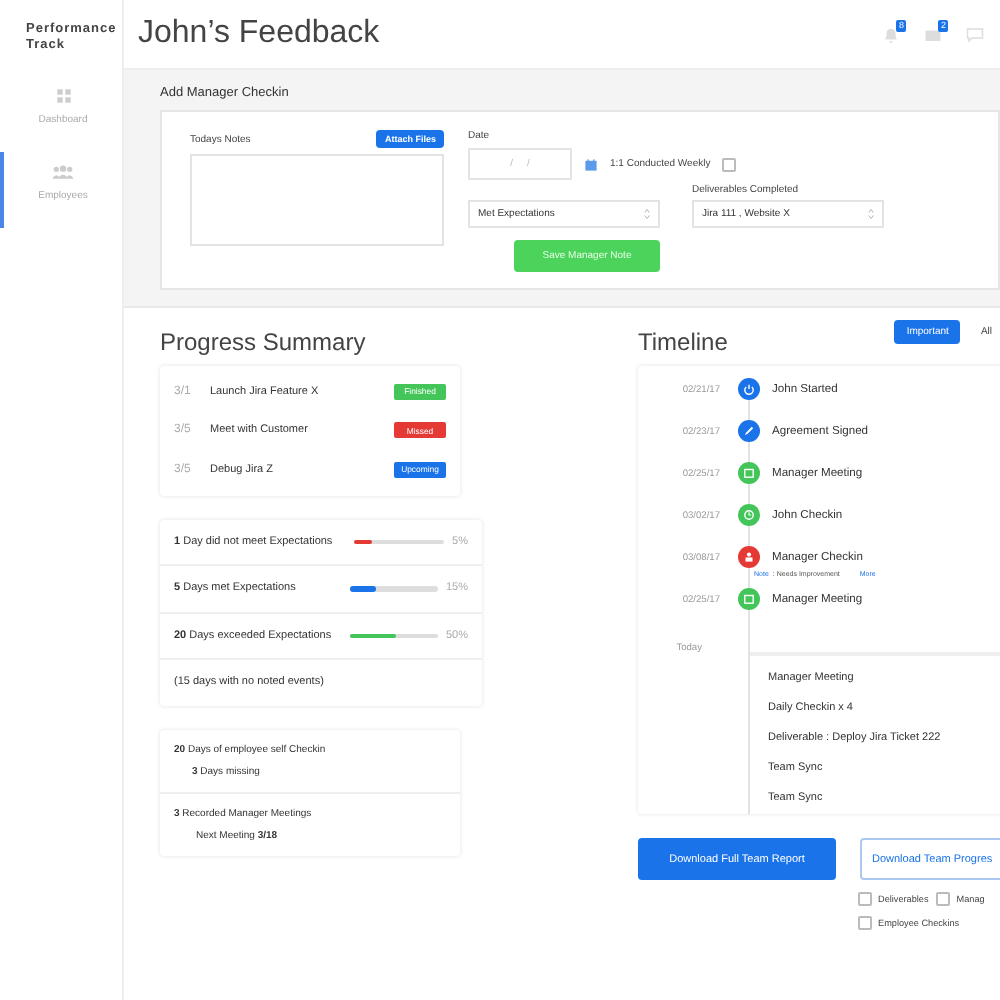 The image size is (1000, 1000). Describe the element at coordinates (63, 96) in the screenshot. I see `dashboard-icon` at that location.